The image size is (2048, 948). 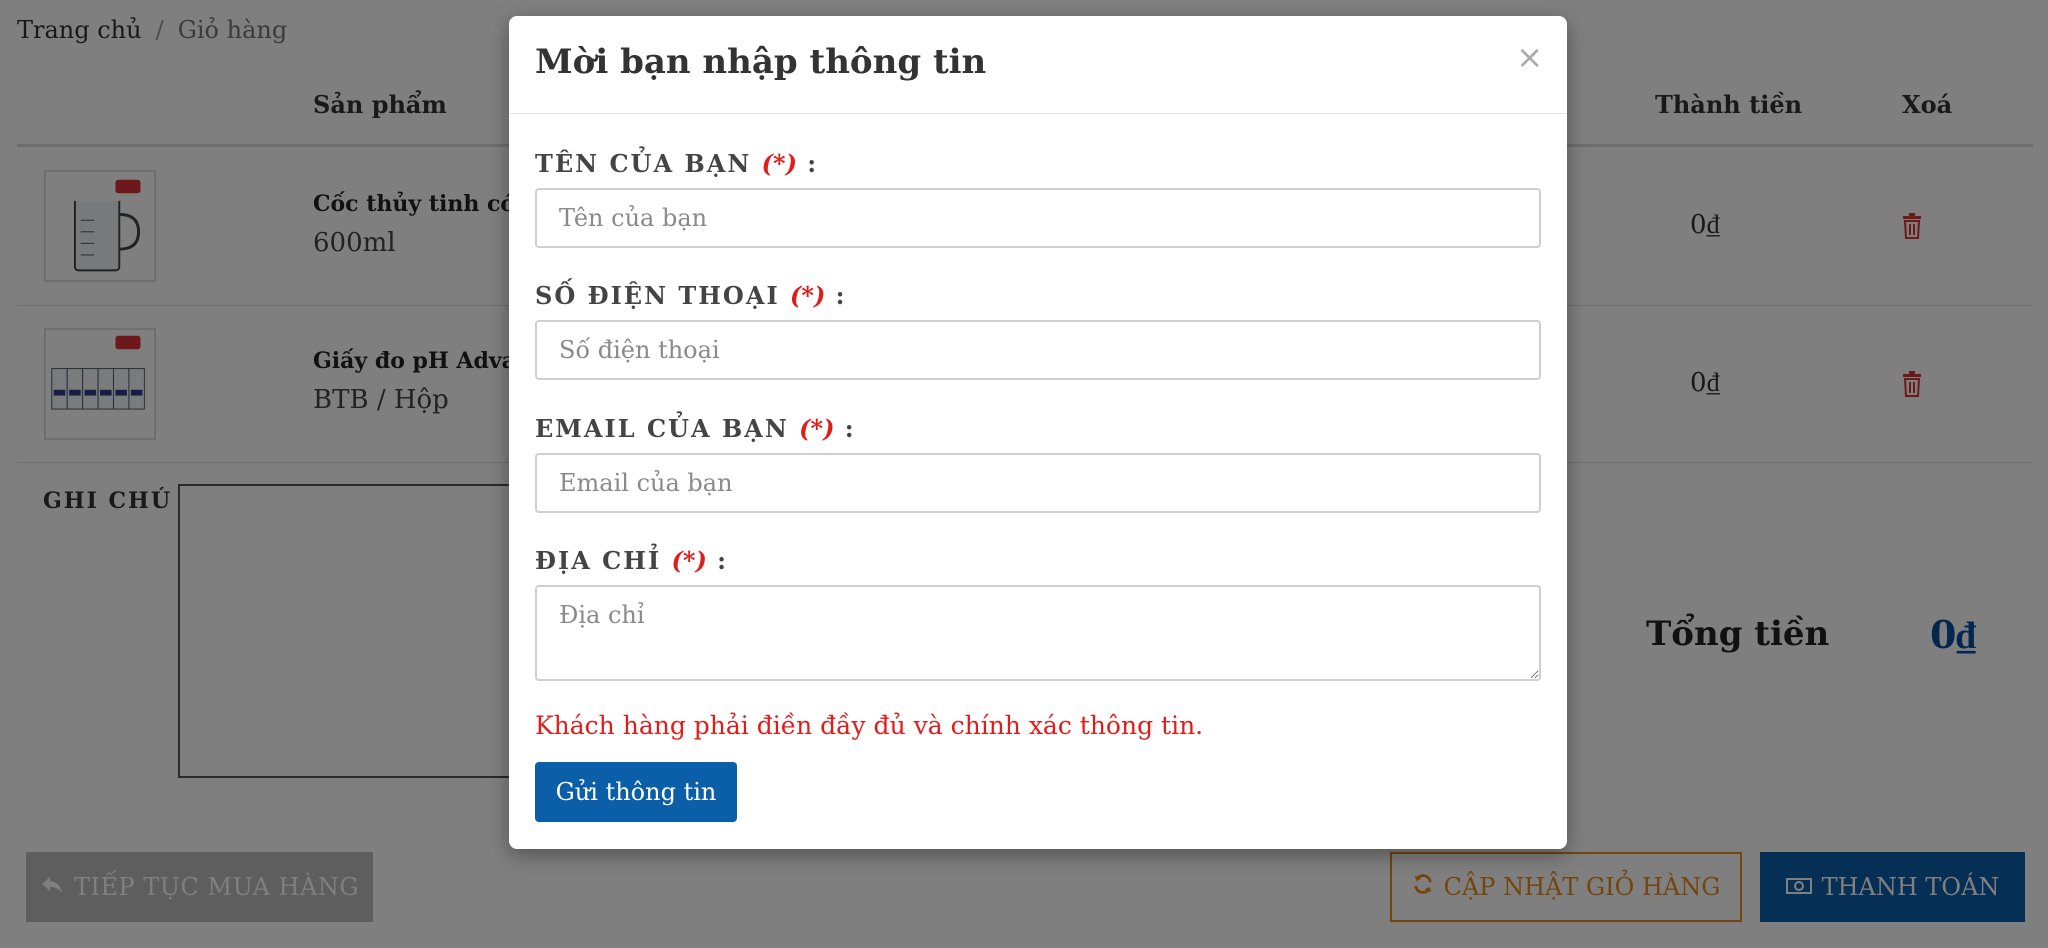 I want to click on address-label-text: ĐỊA CHỈ, so click(x=598, y=560).